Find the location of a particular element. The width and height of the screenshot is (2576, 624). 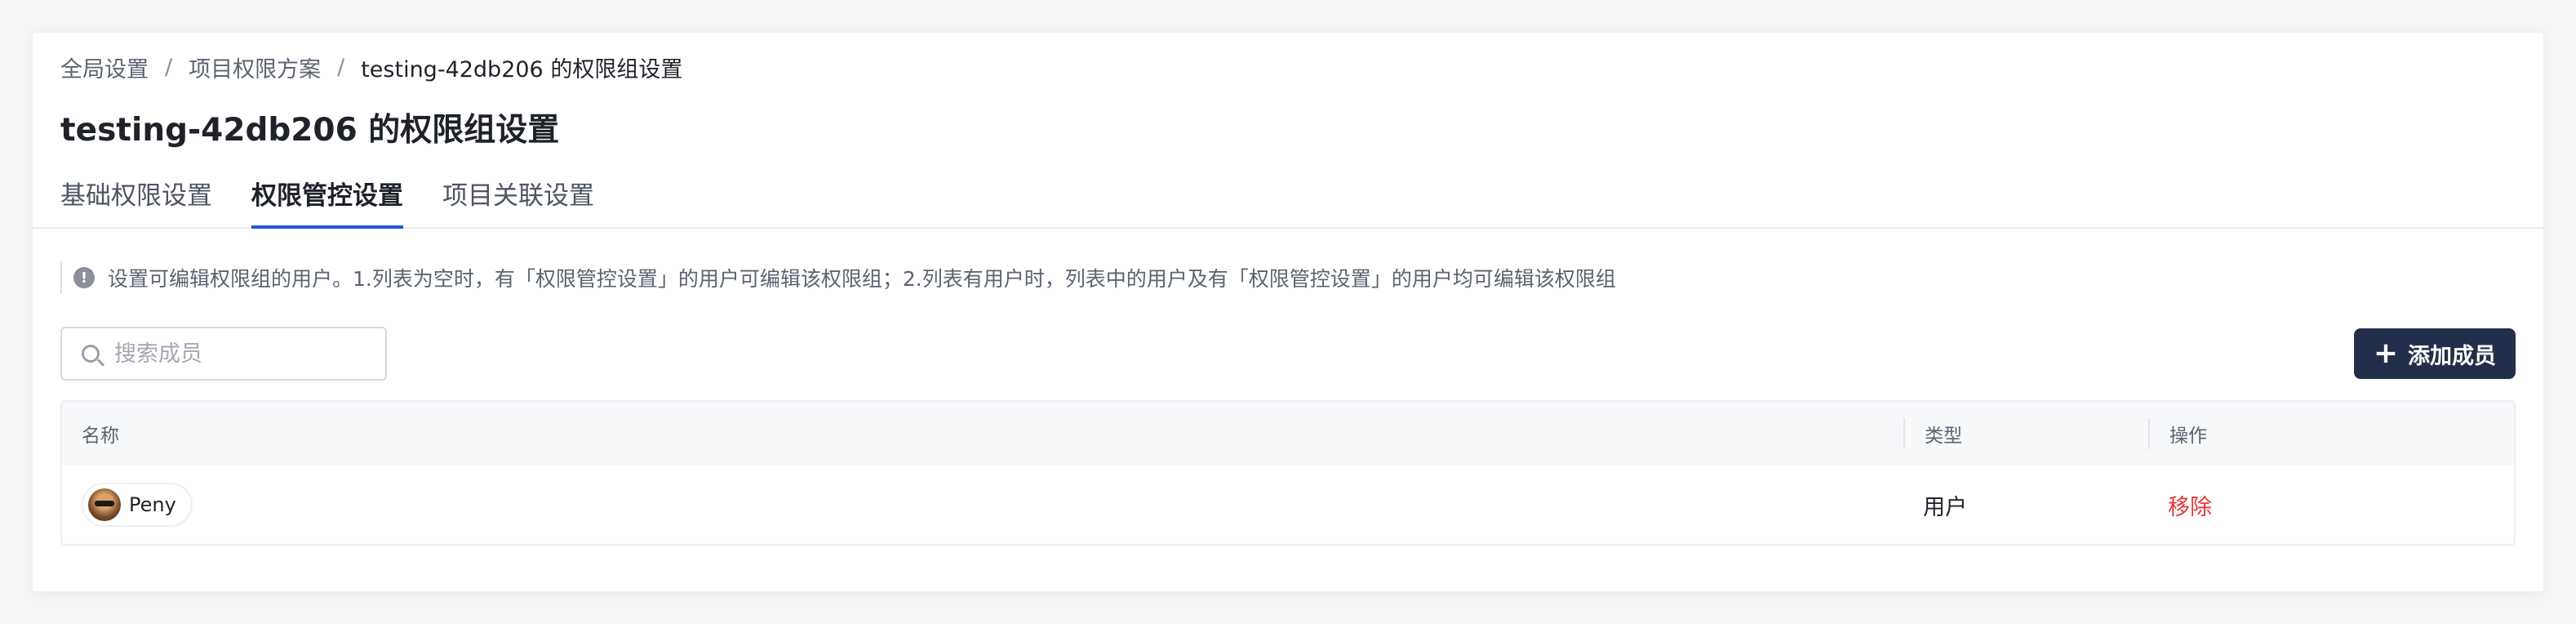

cell-action: 移除 is located at coordinates (2331, 505).